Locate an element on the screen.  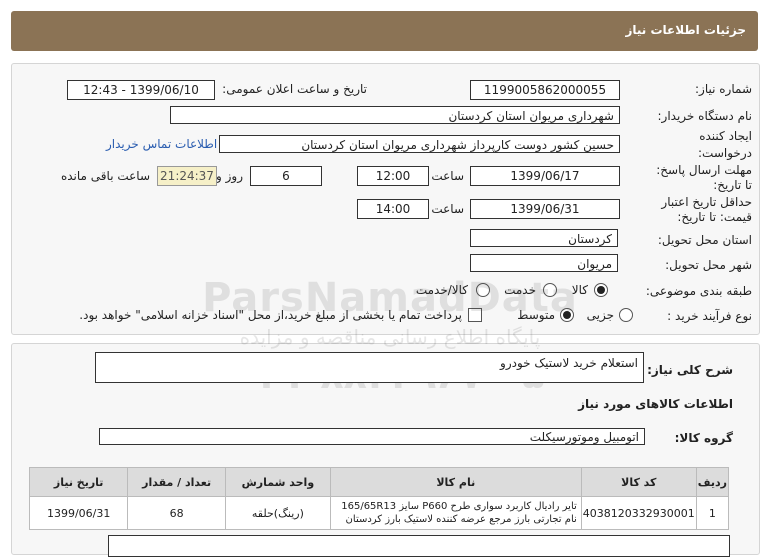
process-label: نوع فرآیند خرید : is located at coordinates (709, 316).